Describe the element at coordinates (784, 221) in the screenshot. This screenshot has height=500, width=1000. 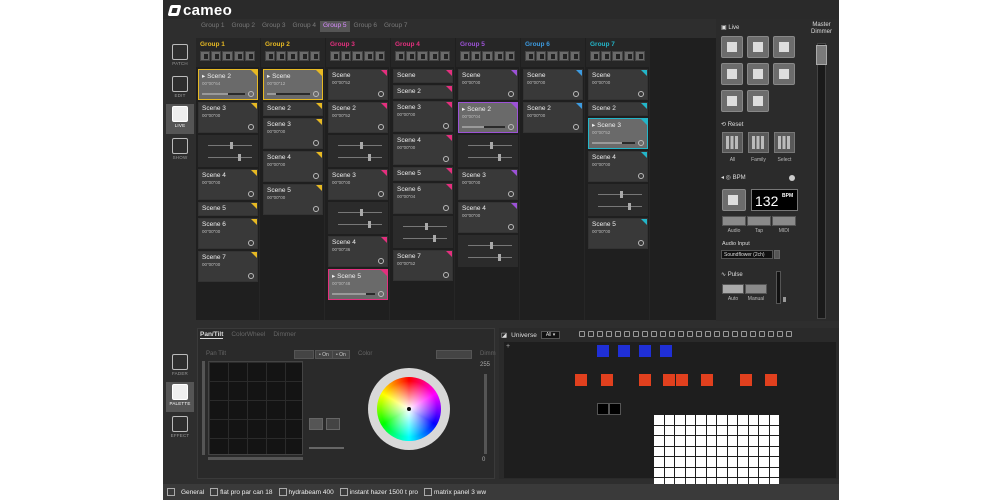
I see `bpm-midi-button` at that location.